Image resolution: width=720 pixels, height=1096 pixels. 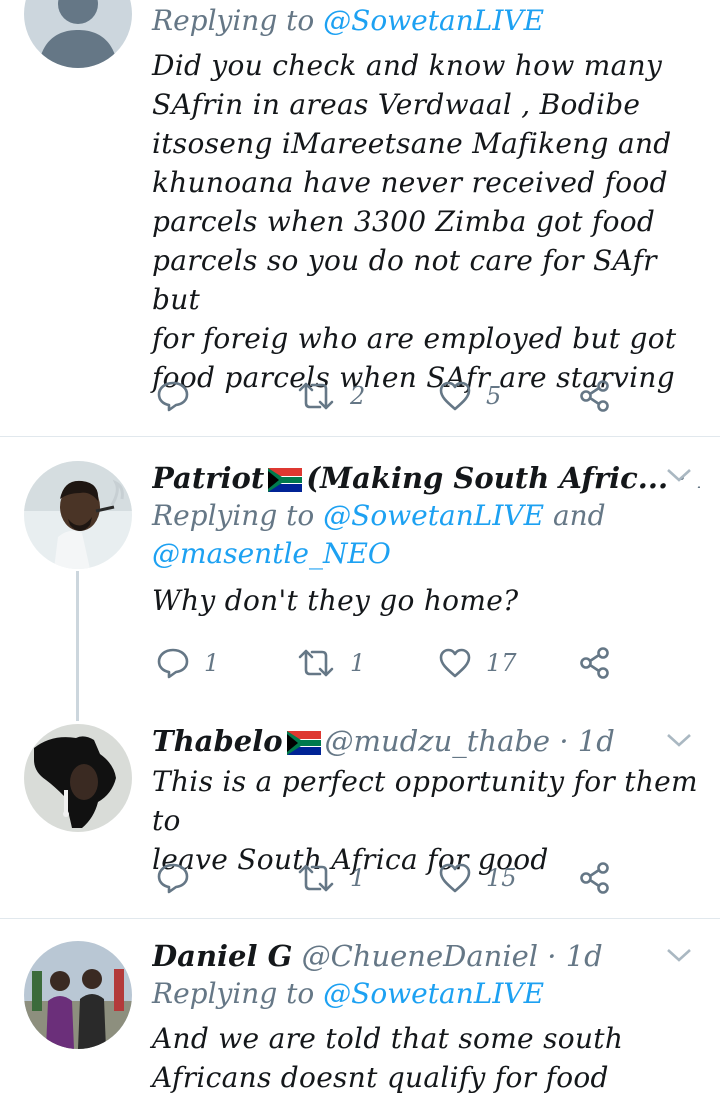 What do you see at coordinates (420, 956) in the screenshot?
I see `user-handle: @ChueneDaniel` at bounding box center [420, 956].